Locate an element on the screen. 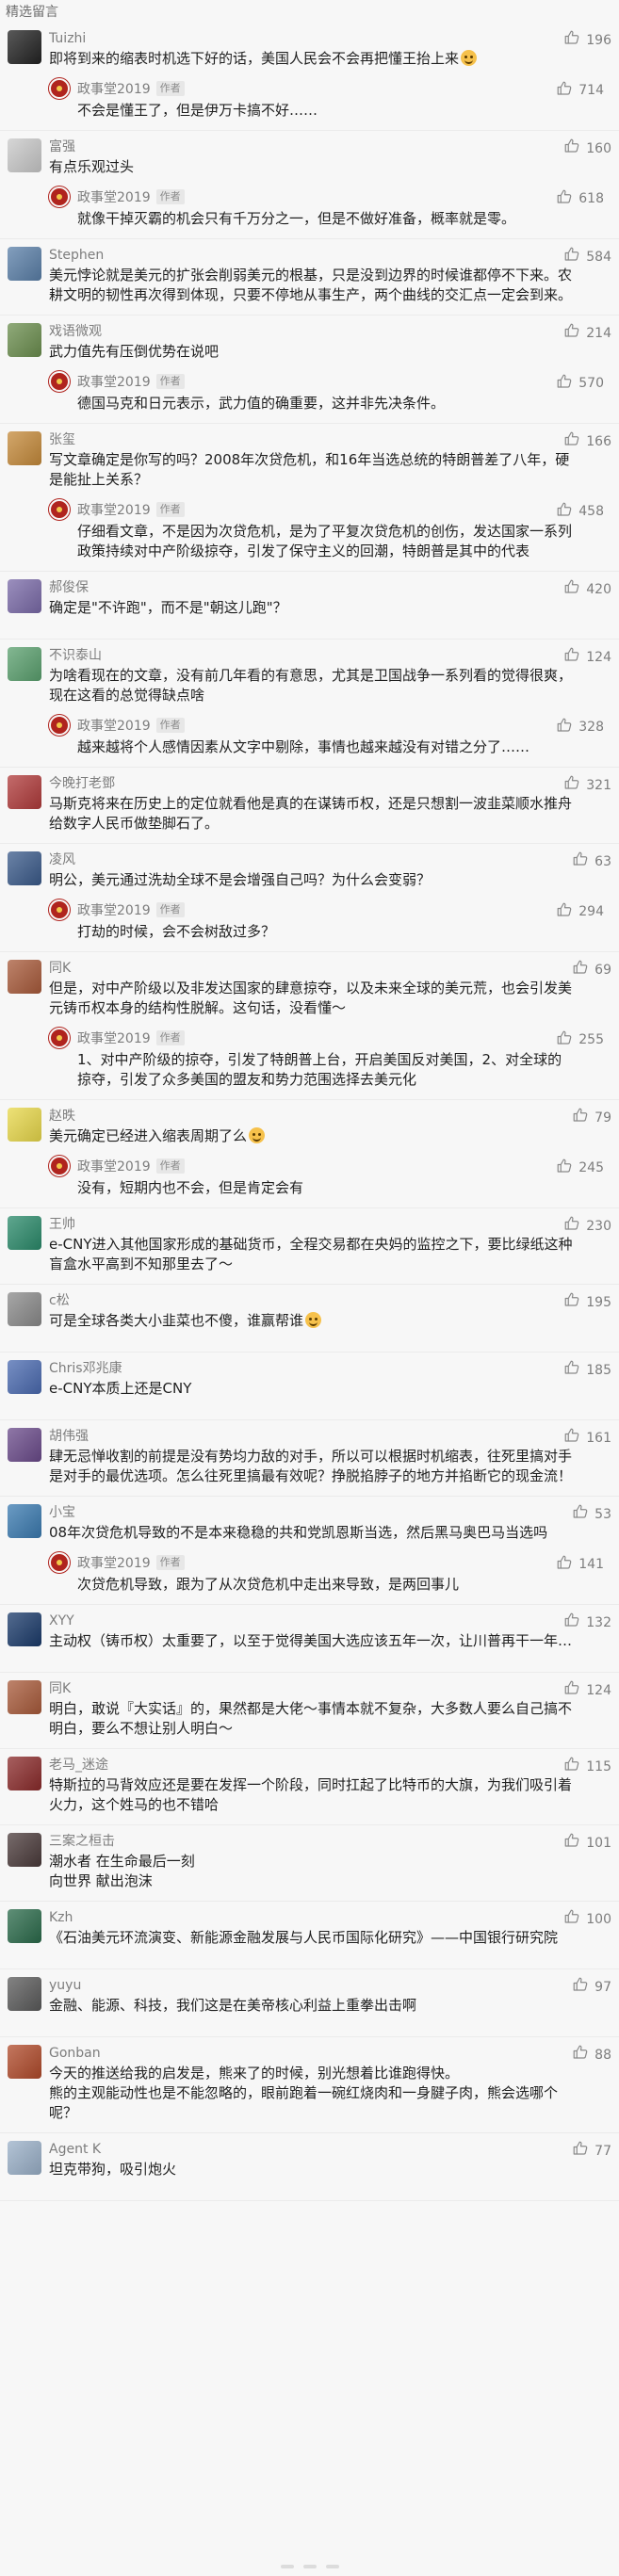 The height and width of the screenshot is (2576, 619). reply-like-button: 294 is located at coordinates (580, 911).